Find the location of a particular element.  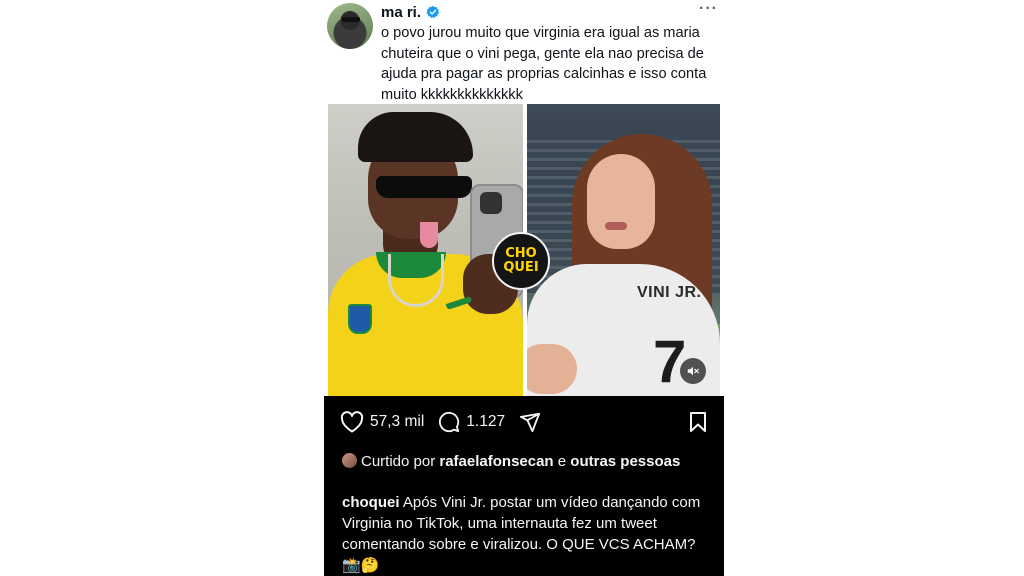

liked-by-user: rafaelafonsecan is located at coordinates (496, 461).